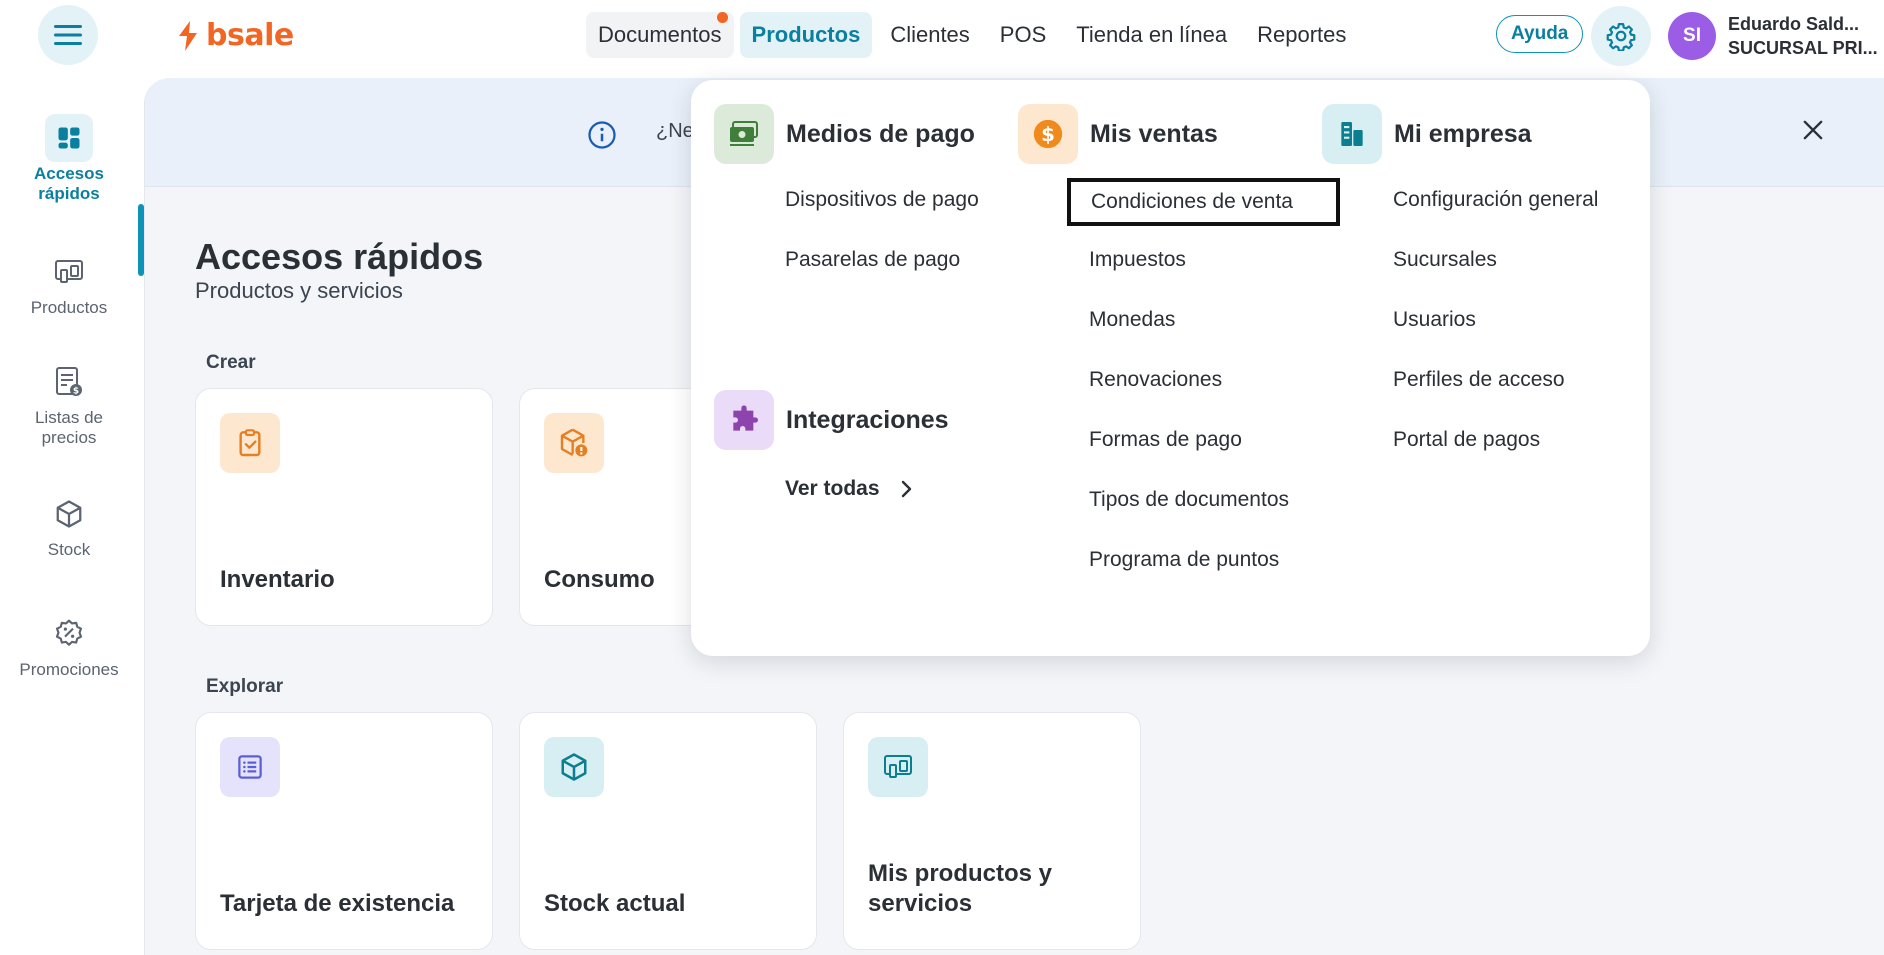 This screenshot has width=1884, height=955. I want to click on brand-logo: bsale, so click(235, 35).